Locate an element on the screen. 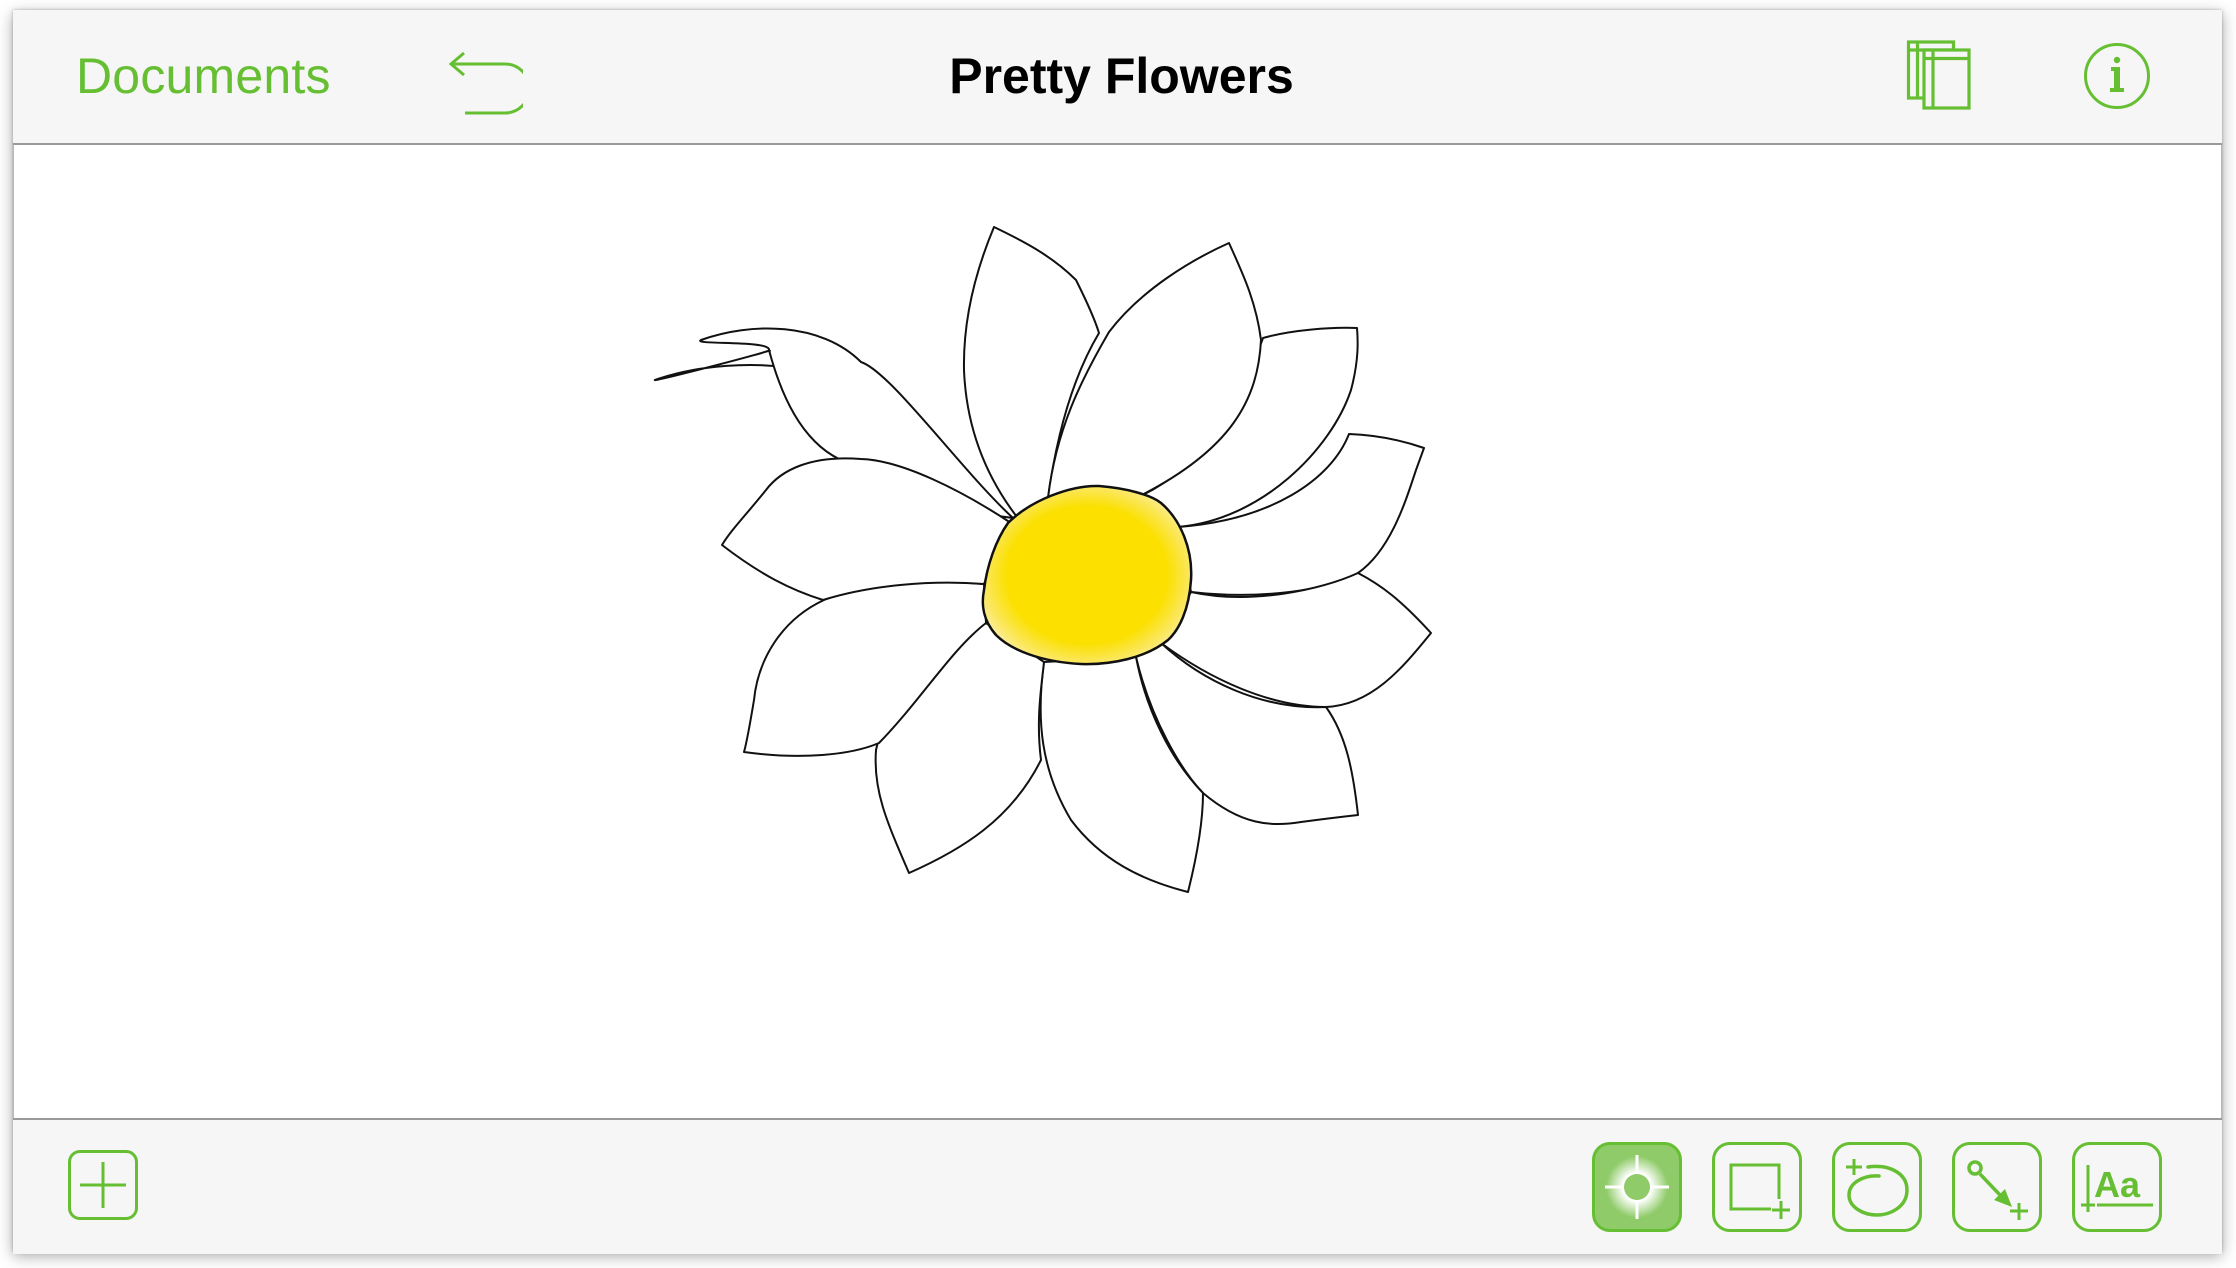 The image size is (2236, 1268). connector-arrow-icon is located at coordinates (1997, 1190).